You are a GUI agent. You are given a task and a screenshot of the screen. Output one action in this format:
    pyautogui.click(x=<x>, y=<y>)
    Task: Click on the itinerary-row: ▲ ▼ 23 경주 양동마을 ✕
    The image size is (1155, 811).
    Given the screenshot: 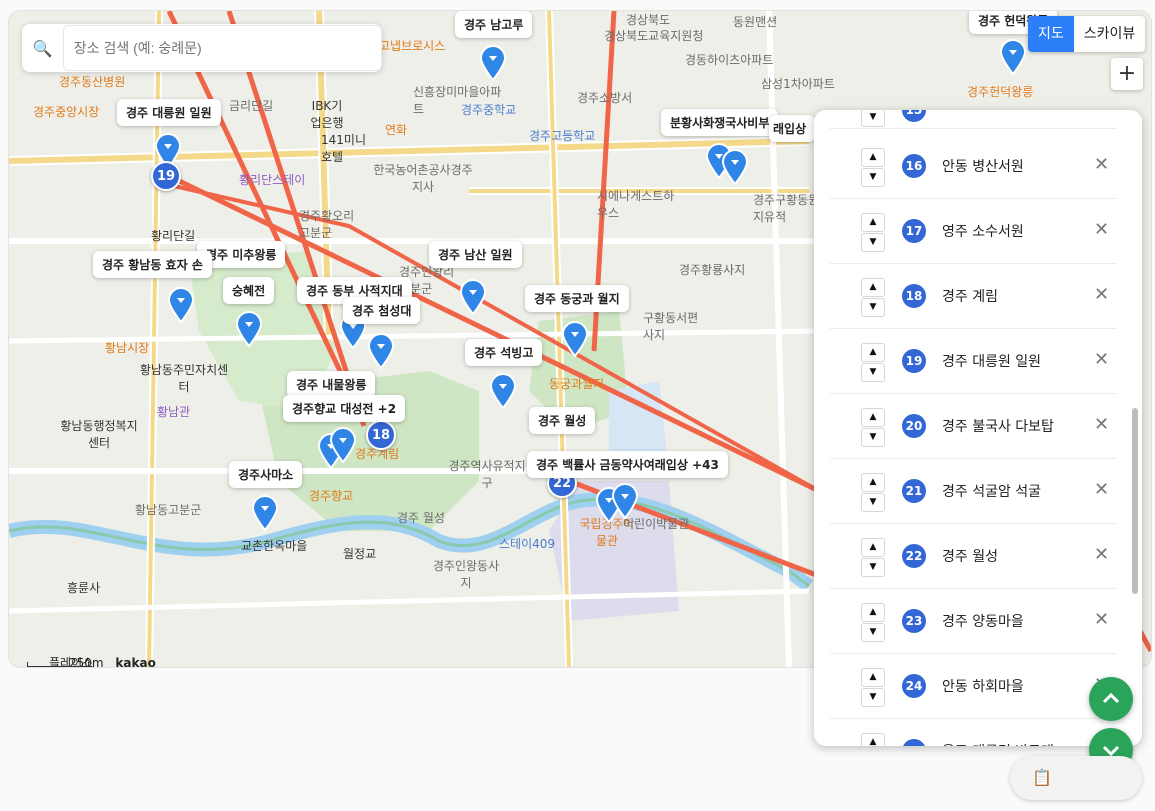 What is the action you would take?
    pyautogui.click(x=973, y=621)
    